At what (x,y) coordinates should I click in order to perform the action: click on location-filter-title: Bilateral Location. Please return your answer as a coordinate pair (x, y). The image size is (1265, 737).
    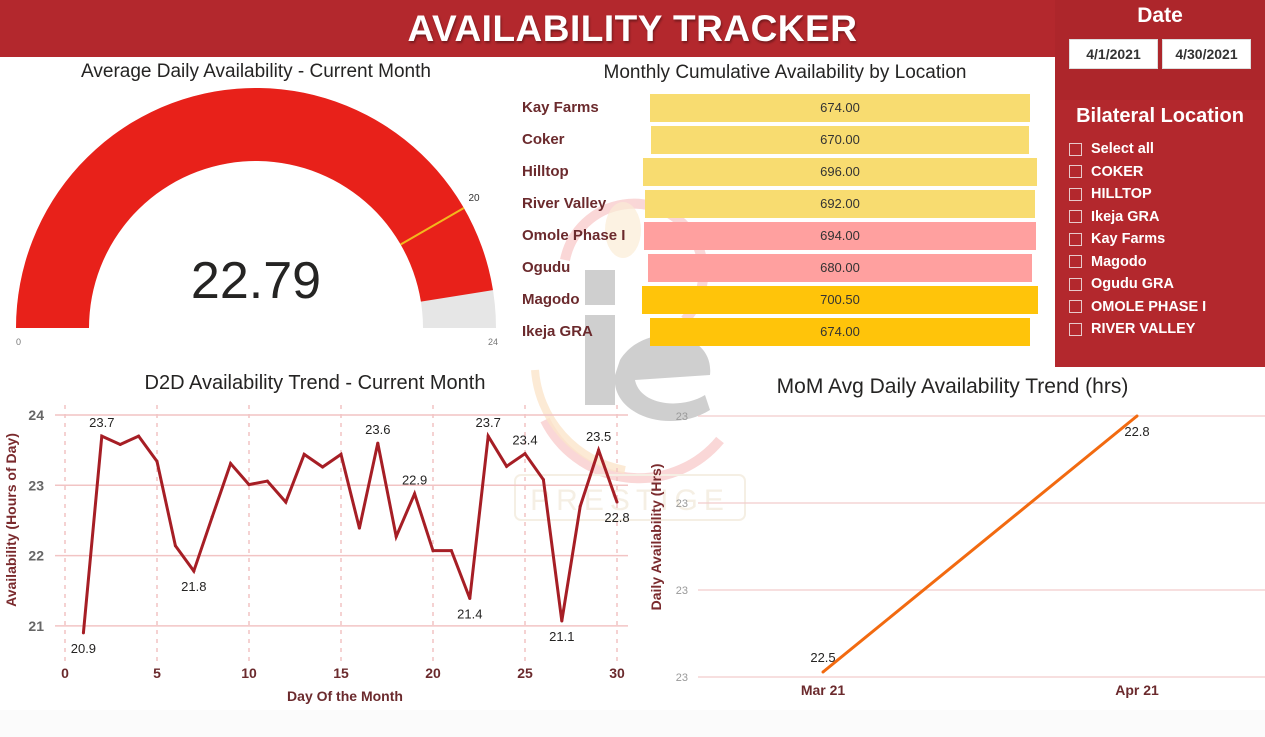
    Looking at the image, I should click on (1160, 116).